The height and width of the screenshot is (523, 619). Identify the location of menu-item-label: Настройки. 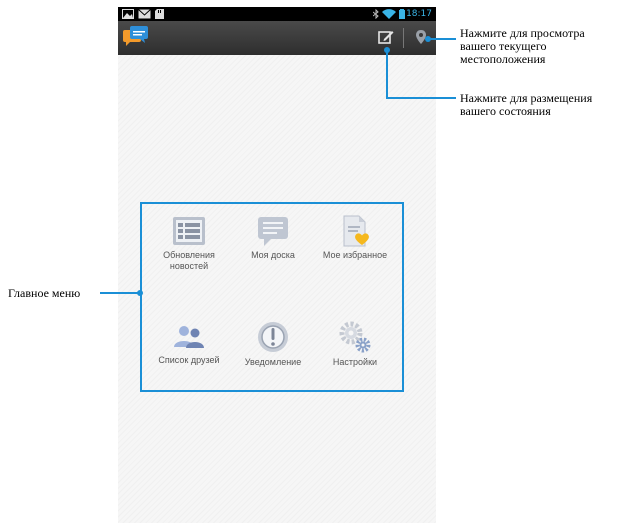
(355, 362).